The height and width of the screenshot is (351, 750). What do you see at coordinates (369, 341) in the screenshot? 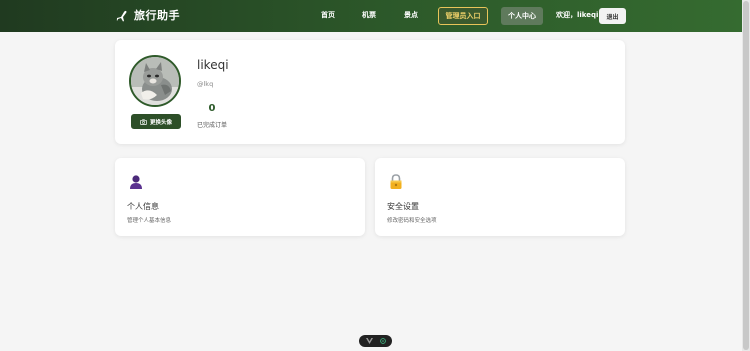
I see `vue-logo-icon` at bounding box center [369, 341].